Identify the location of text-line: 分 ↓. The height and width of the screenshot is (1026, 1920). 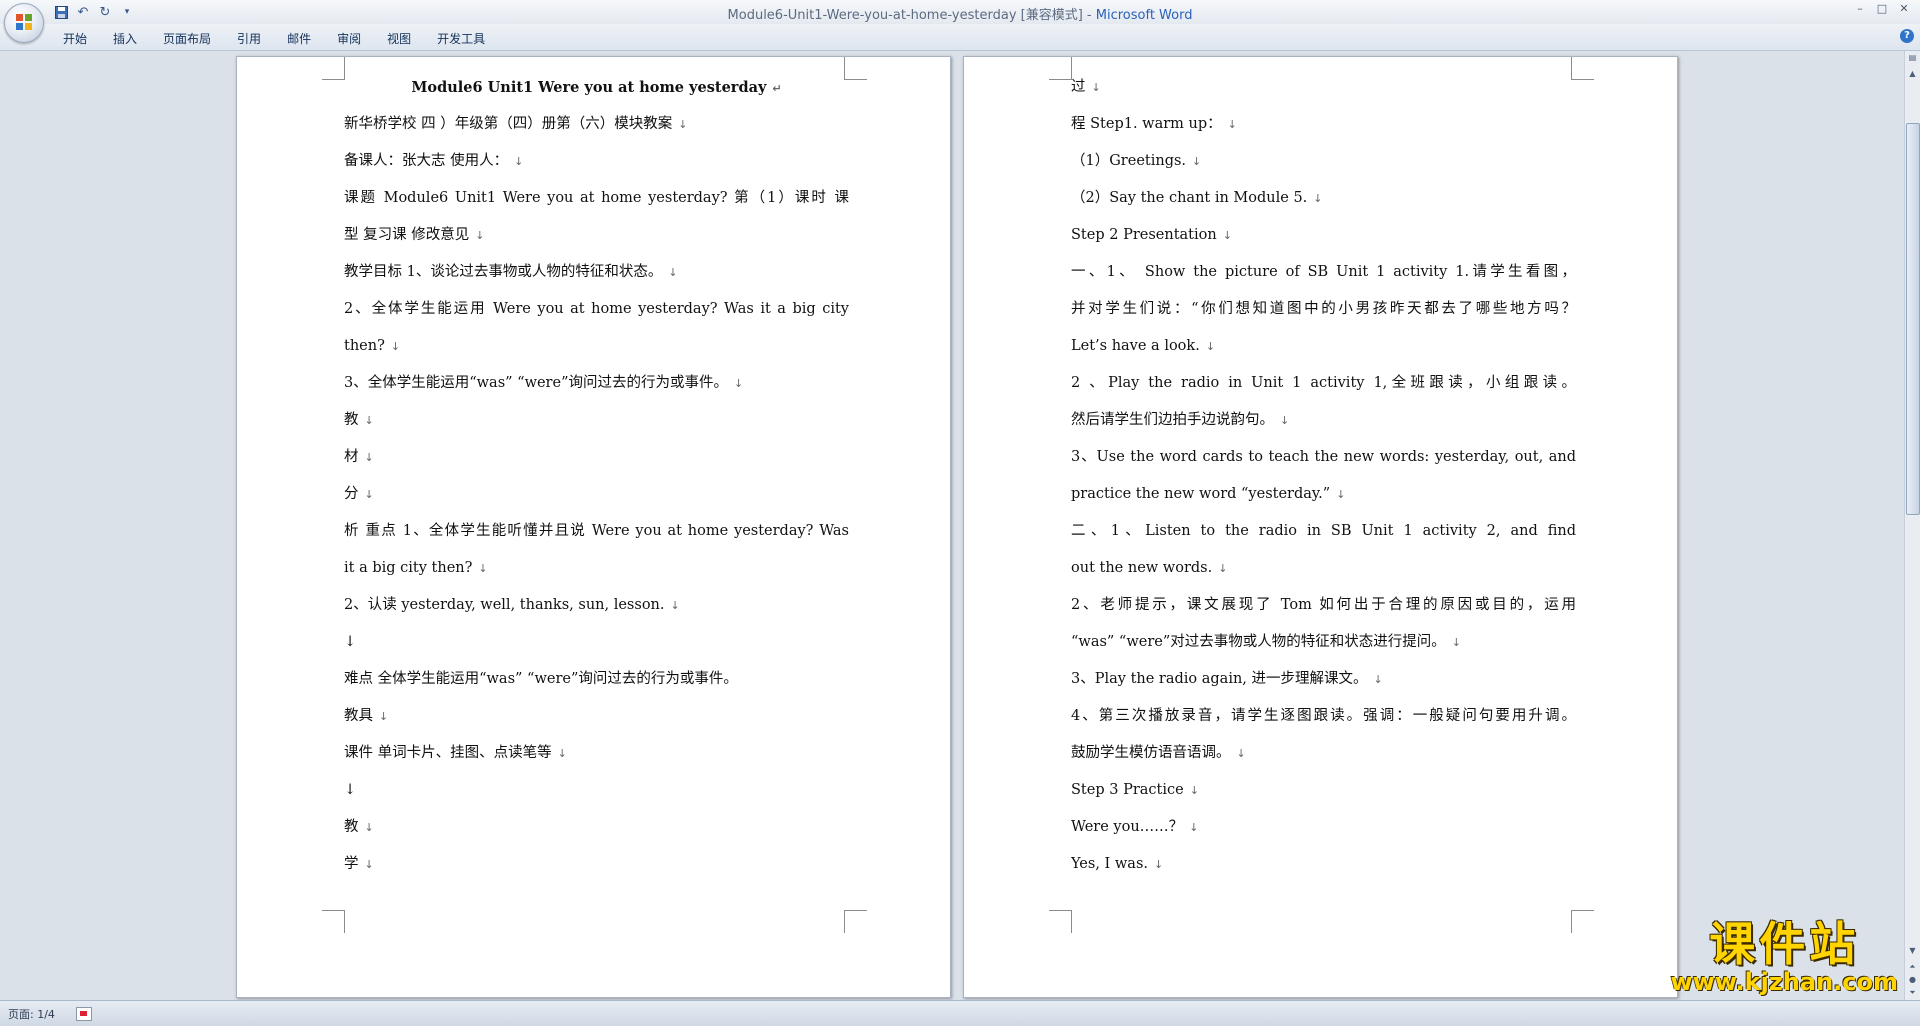
(596, 494).